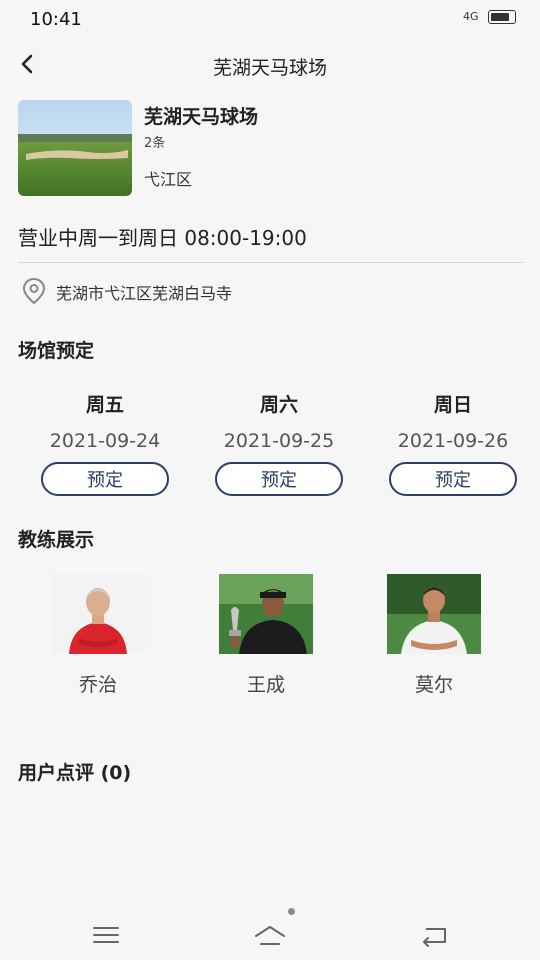 Image resolution: width=540 pixels, height=960 pixels. Describe the element at coordinates (433, 685) in the screenshot. I see `coach-name: 莫尔` at that location.